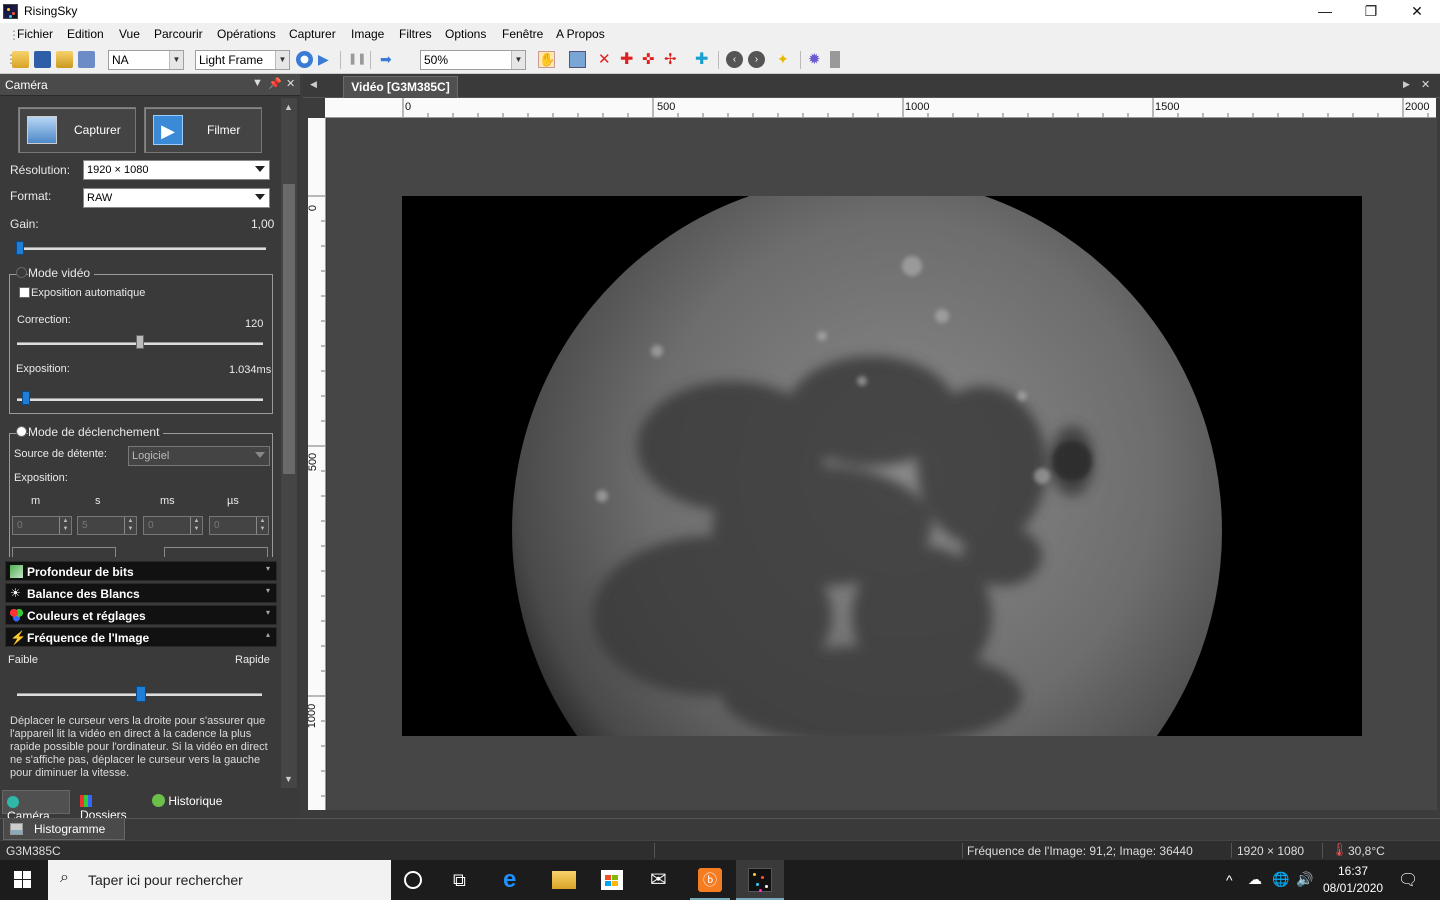  What do you see at coordinates (25, 398) in the screenshot?
I see `exposure-slider-thumb` at bounding box center [25, 398].